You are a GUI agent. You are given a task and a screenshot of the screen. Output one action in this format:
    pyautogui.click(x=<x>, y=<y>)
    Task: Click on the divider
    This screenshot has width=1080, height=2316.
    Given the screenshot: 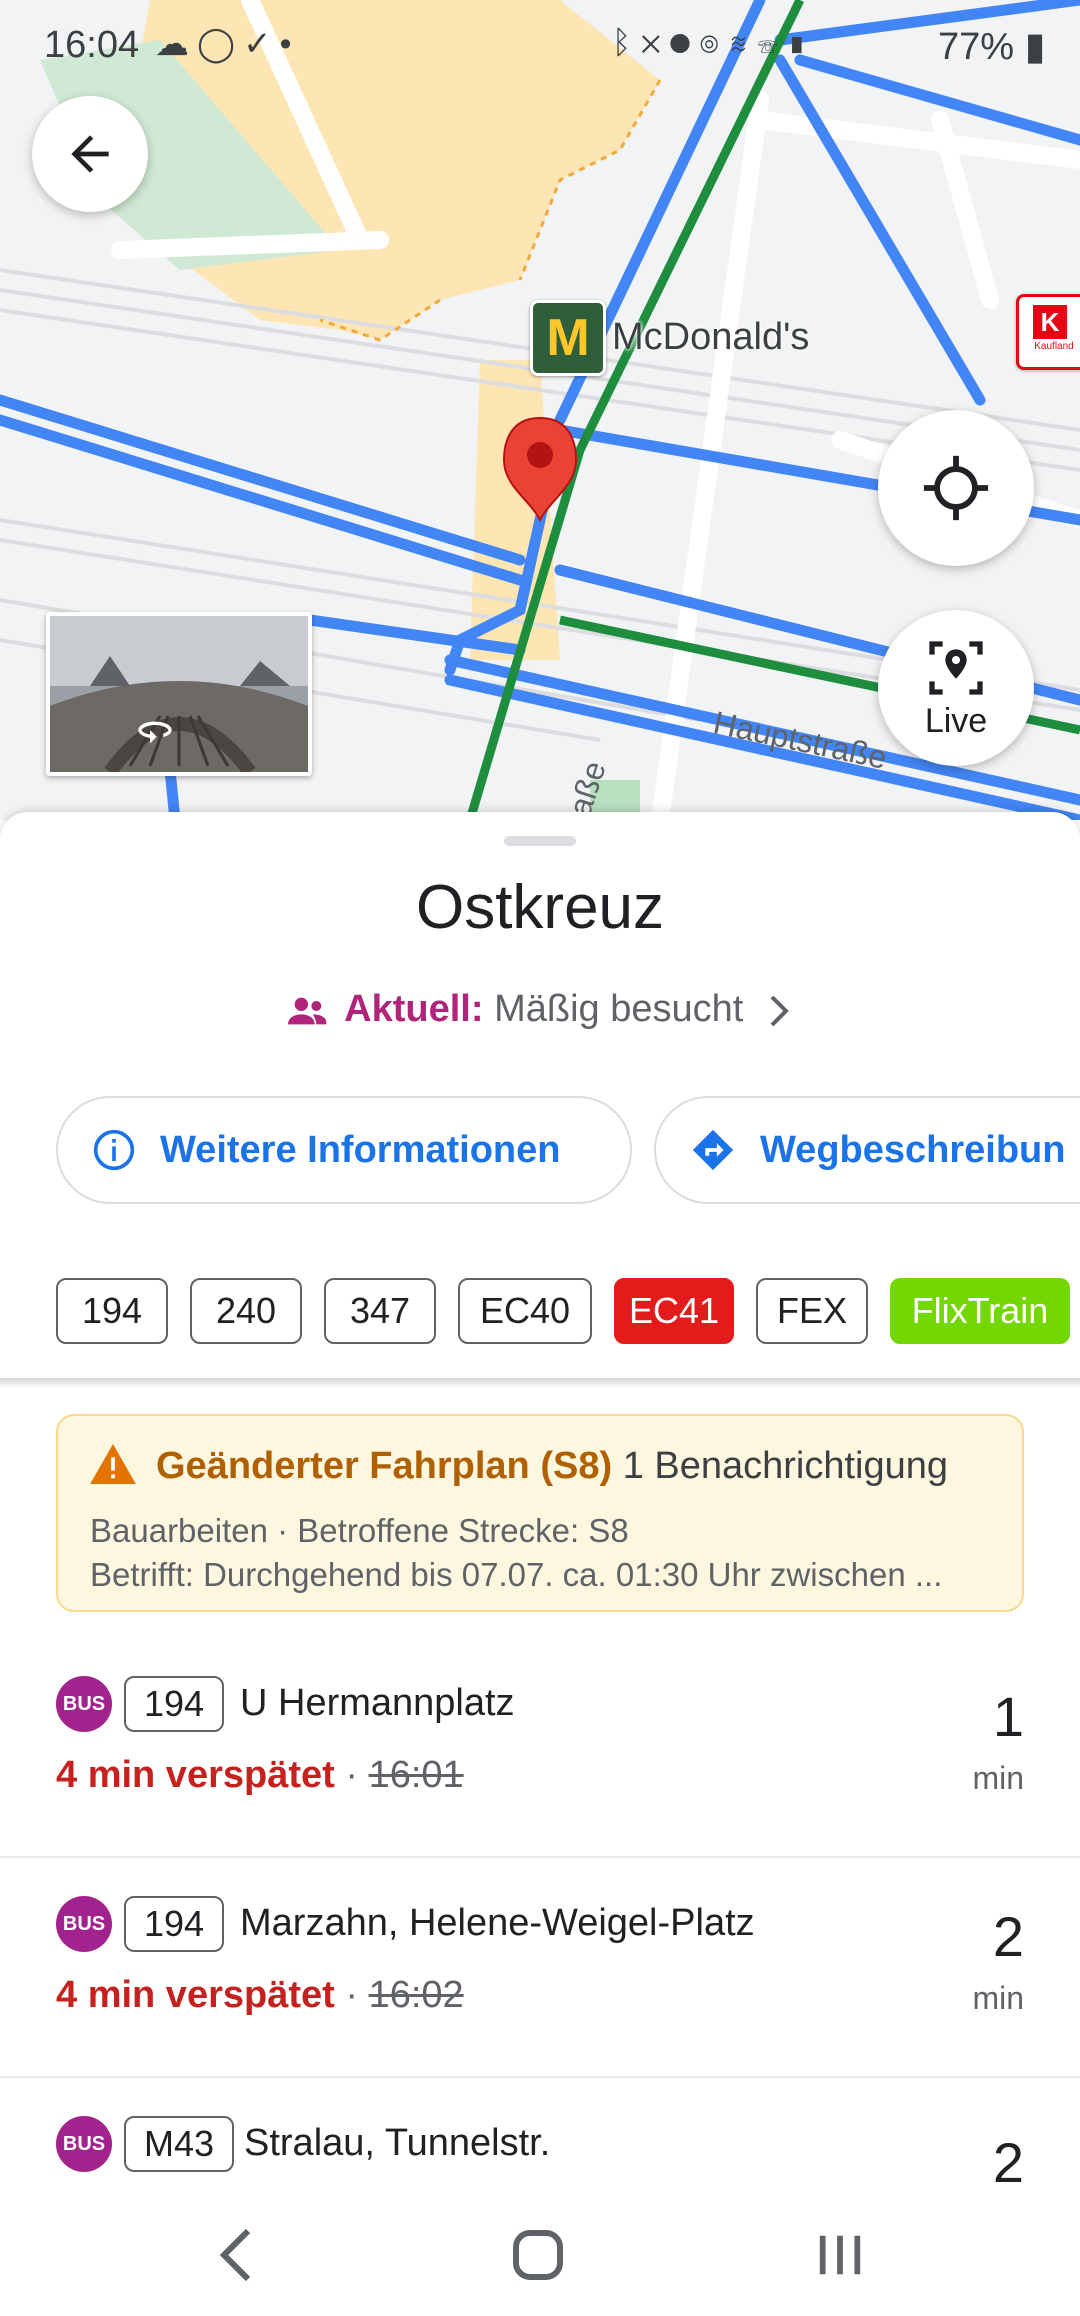 What is the action you would take?
    pyautogui.click(x=540, y=1383)
    